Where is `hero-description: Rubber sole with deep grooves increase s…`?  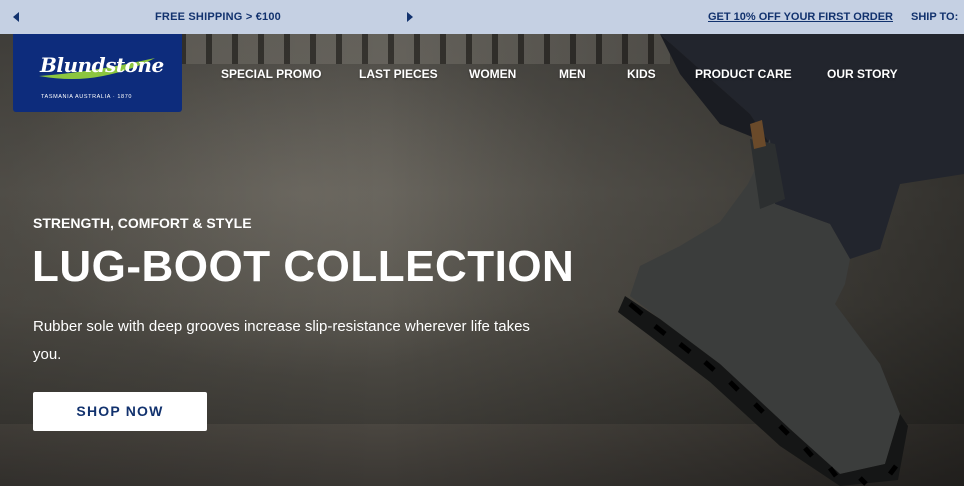 hero-description: Rubber sole with deep grooves increase s… is located at coordinates (281, 340).